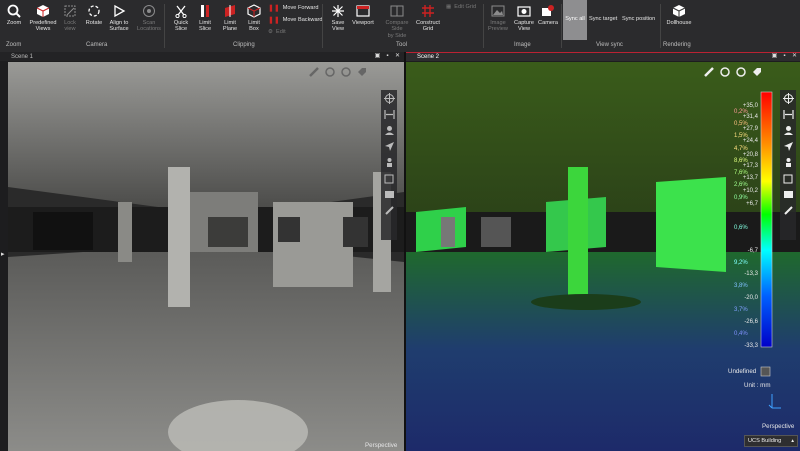  I want to click on scene1-pin-button: ▣, so click(377, 56).